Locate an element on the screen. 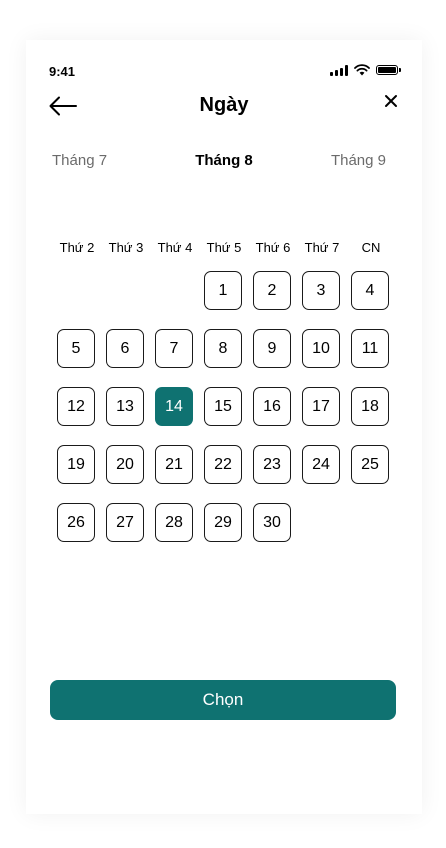 Image resolution: width=446 pixels, height=848 pixels. weekday-label: CN is located at coordinates (371, 247).